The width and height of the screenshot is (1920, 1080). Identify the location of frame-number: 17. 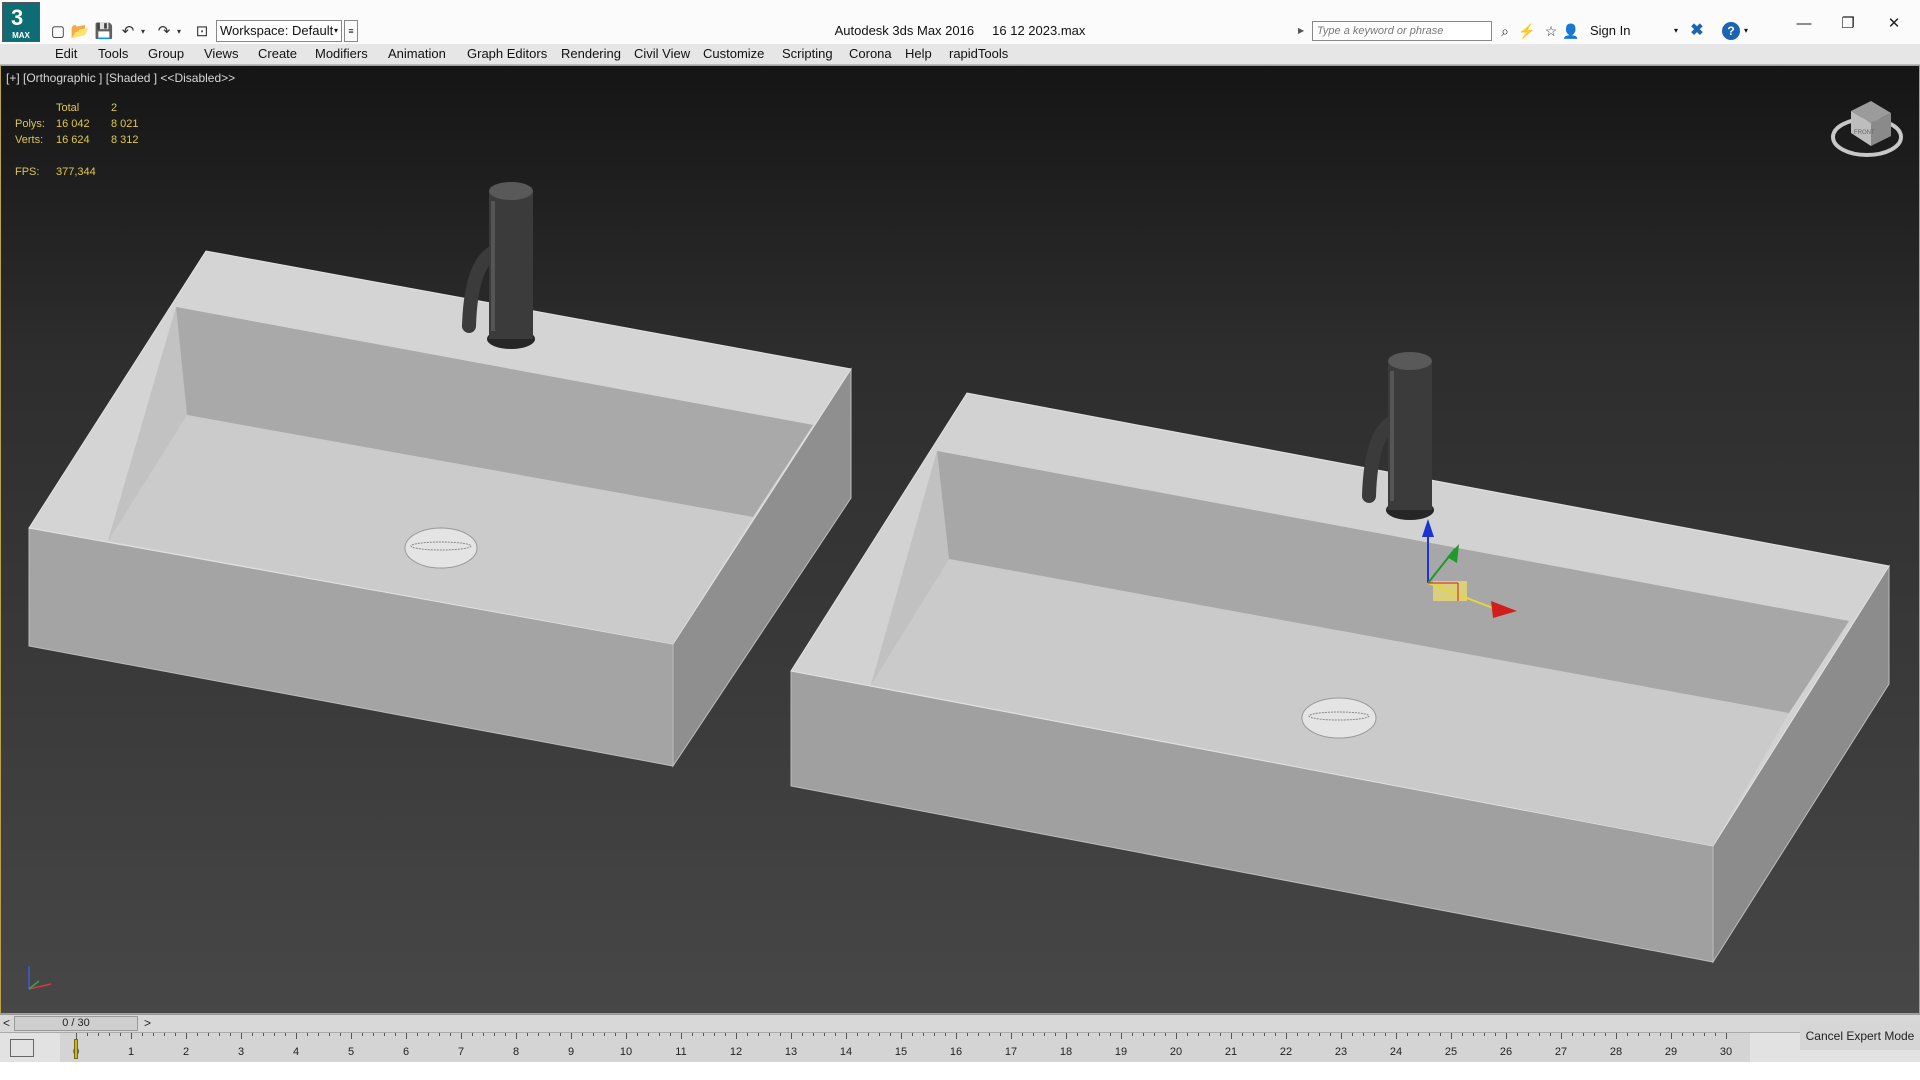
(1011, 1052).